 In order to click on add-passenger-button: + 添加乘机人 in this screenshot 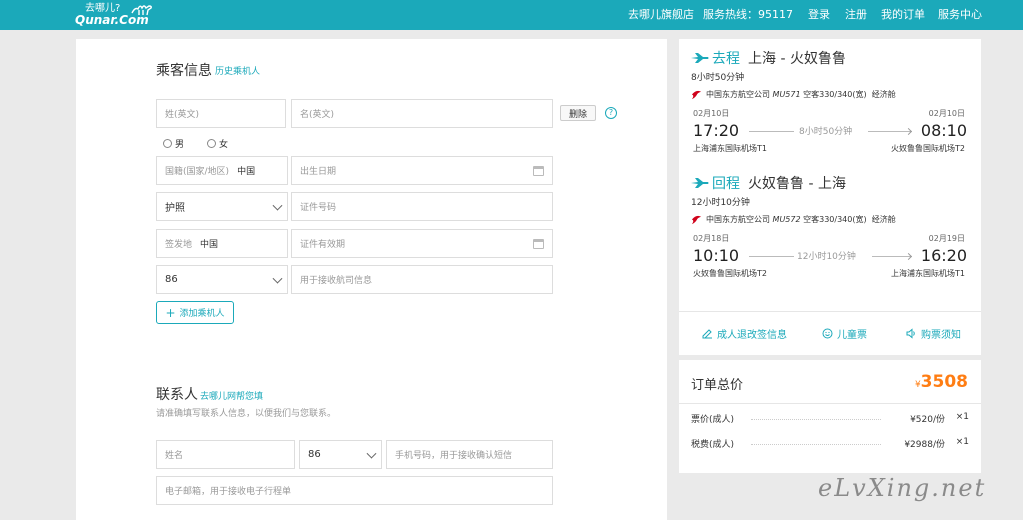, I will do `click(195, 312)`.